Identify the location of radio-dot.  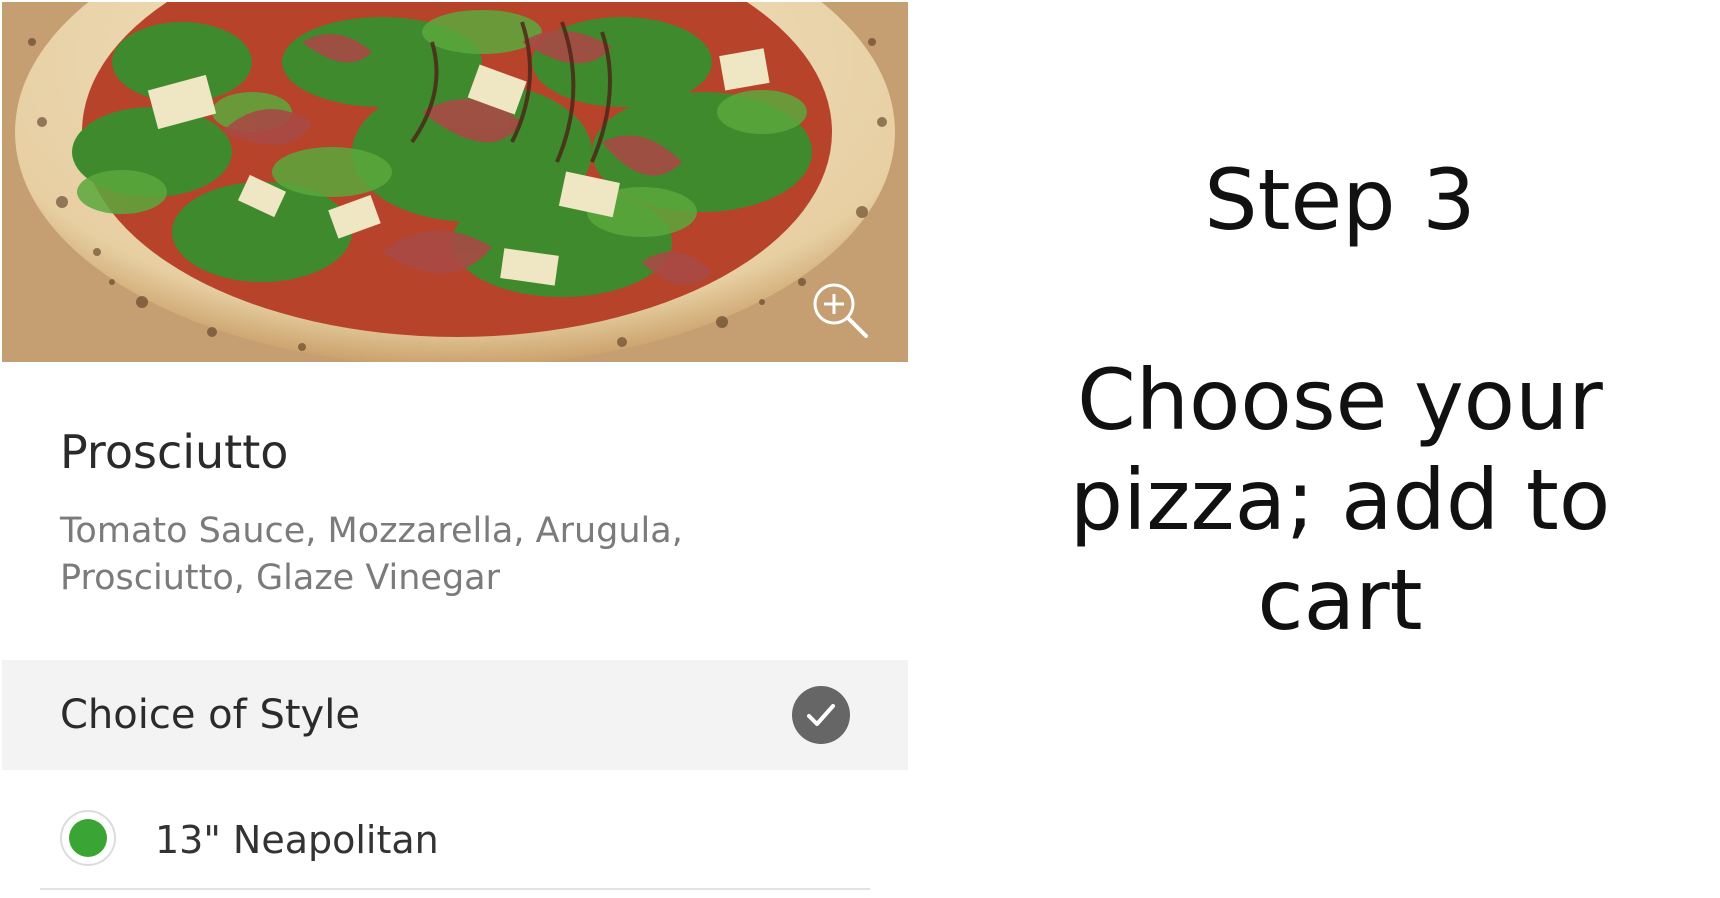
(88, 838).